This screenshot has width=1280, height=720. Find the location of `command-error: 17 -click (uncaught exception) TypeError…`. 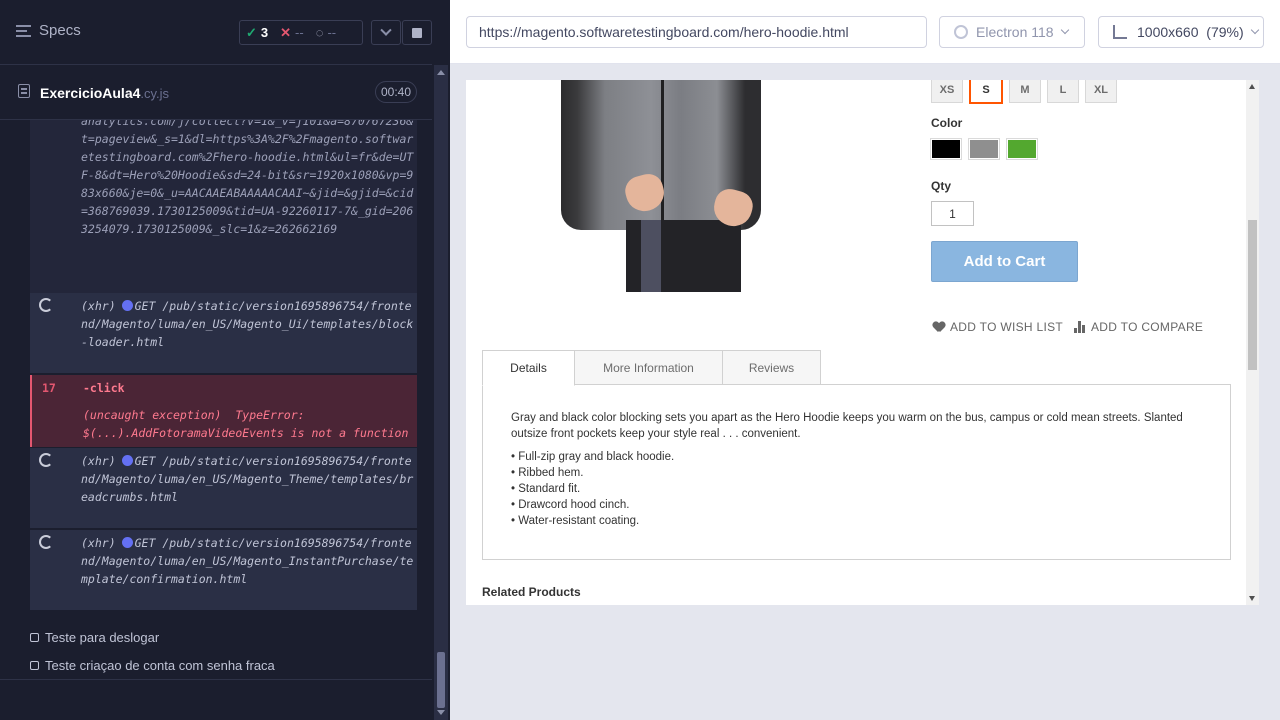

command-error: 17 -click (uncaught exception) TypeError… is located at coordinates (223, 411).